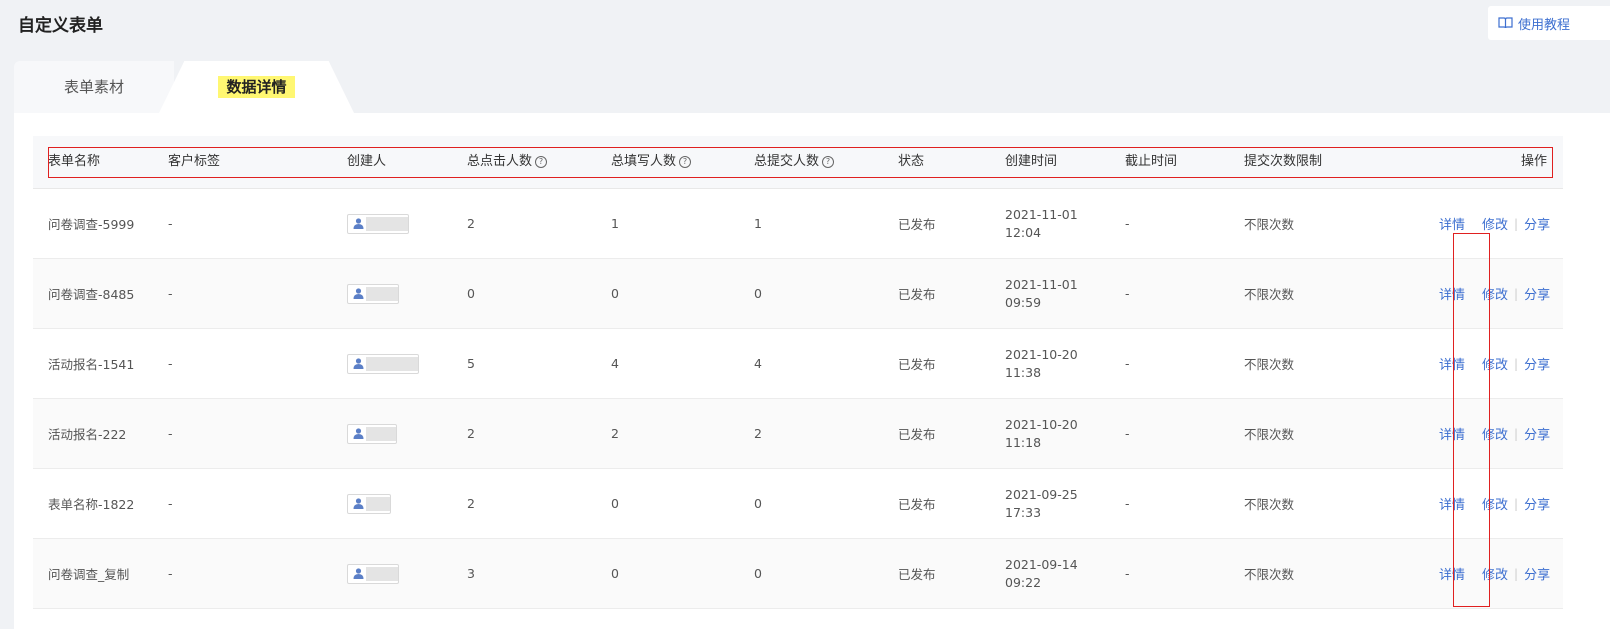 This screenshot has width=1610, height=629. Describe the element at coordinates (1041, 284) in the screenshot. I see `created-date: 2021-11-01` at that location.